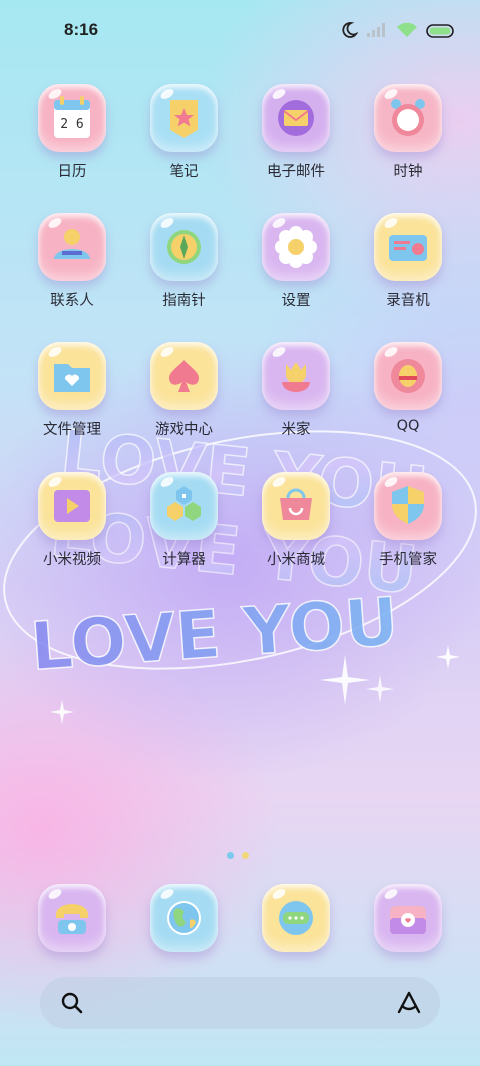  What do you see at coordinates (72, 430) in the screenshot?
I see `app-label: 文件管理` at bounding box center [72, 430].